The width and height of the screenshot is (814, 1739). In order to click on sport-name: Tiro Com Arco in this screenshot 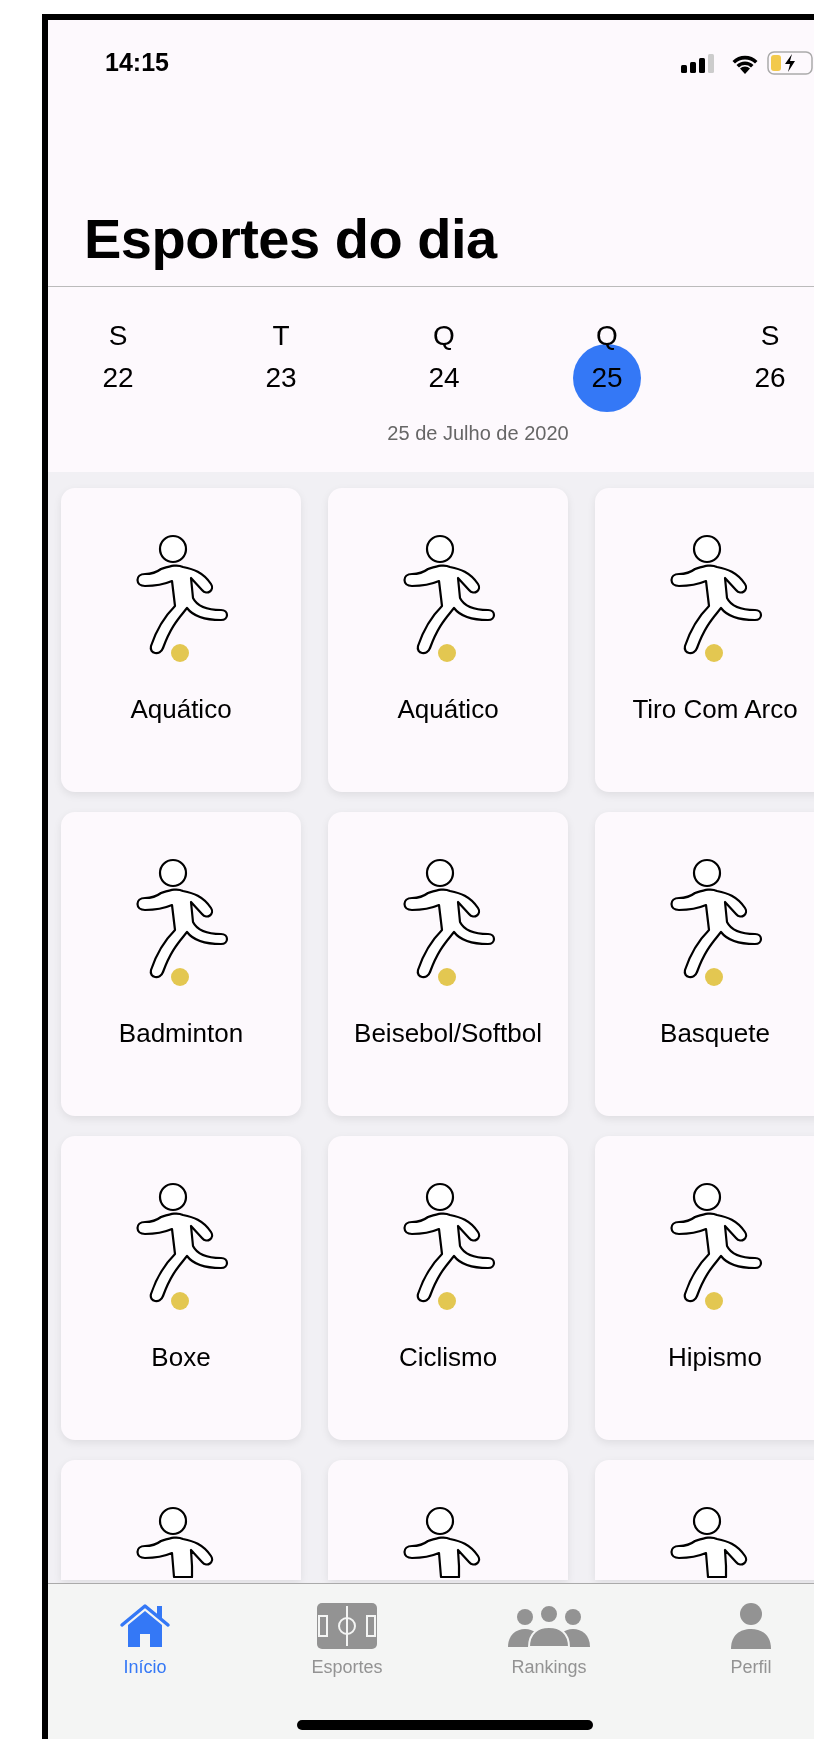, I will do `click(715, 709)`.